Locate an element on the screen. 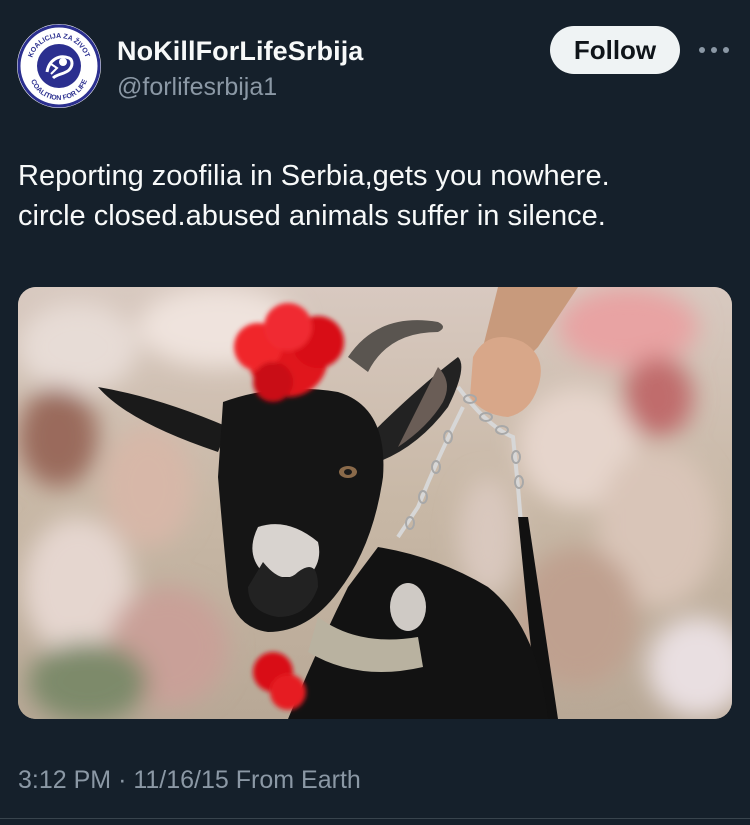 Image resolution: width=750 pixels, height=825 pixels. more-options-button is located at coordinates (714, 50).